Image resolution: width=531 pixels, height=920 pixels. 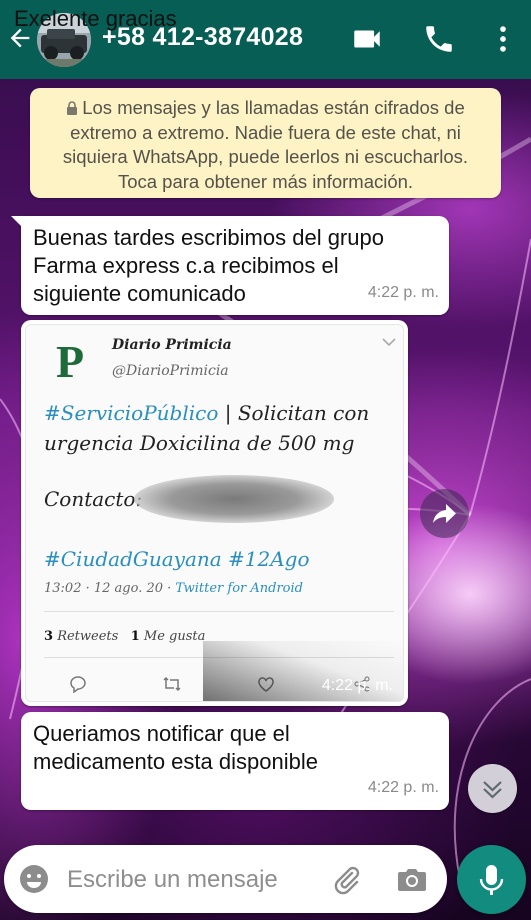 I want to click on microphone-icon, so click(x=491, y=880).